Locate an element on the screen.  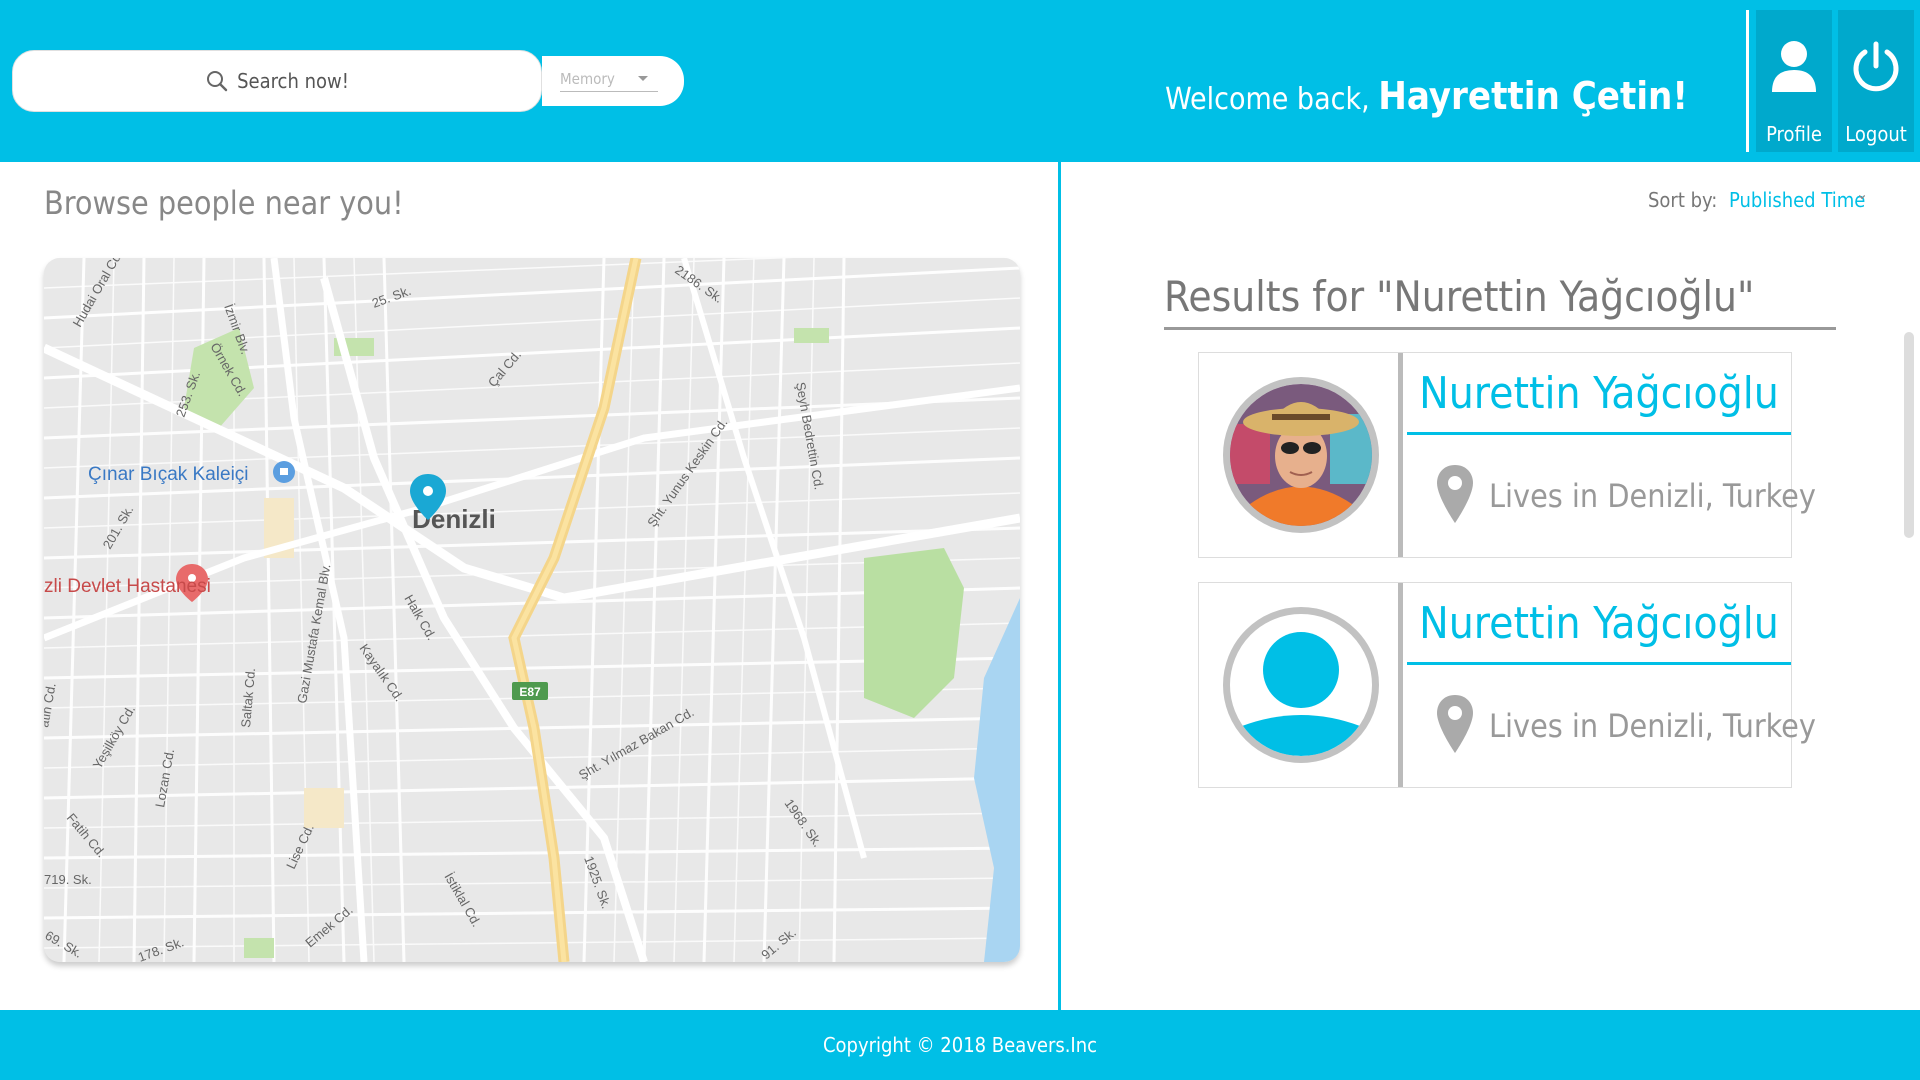
logout-label: Logout is located at coordinates (1876, 134).